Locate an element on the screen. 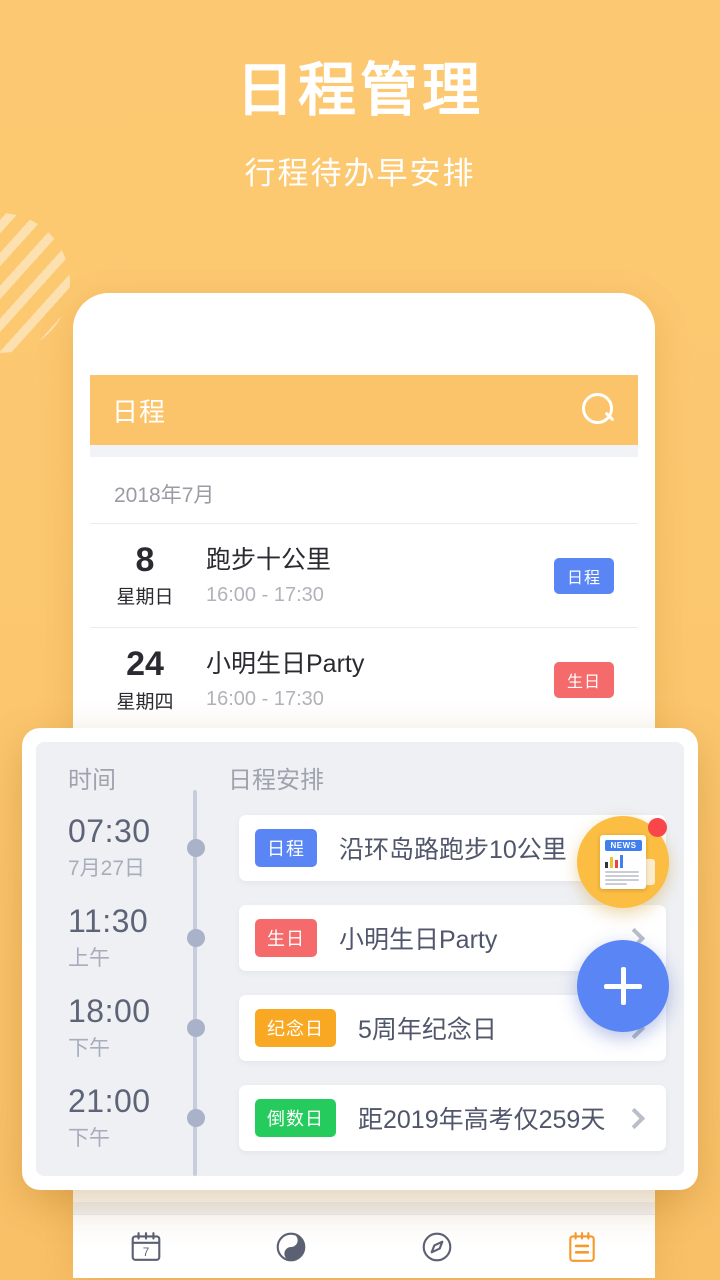 The image size is (720, 1280). timeline-time-period: 上午 is located at coordinates (89, 958).